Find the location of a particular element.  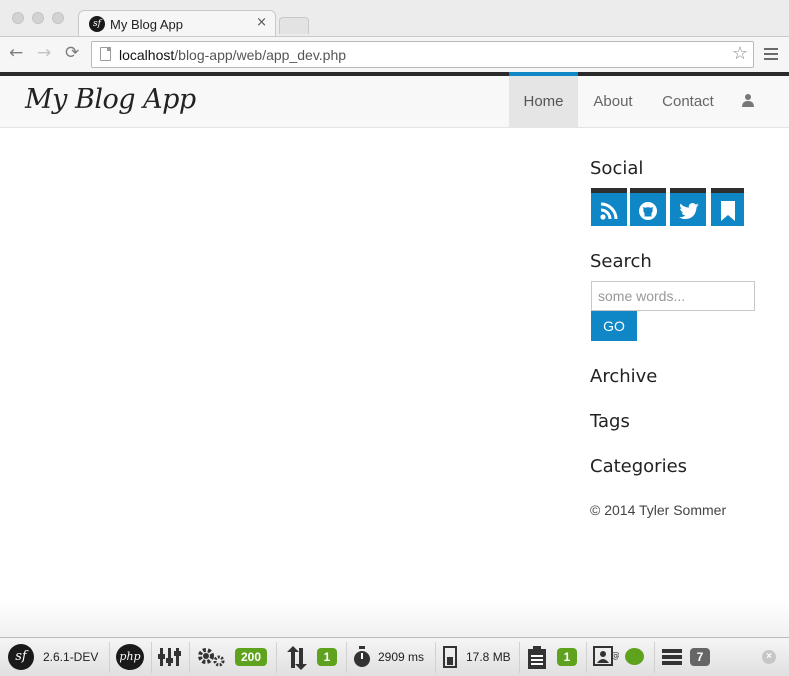

logs-clipboard-icon is located at coordinates (537, 658).